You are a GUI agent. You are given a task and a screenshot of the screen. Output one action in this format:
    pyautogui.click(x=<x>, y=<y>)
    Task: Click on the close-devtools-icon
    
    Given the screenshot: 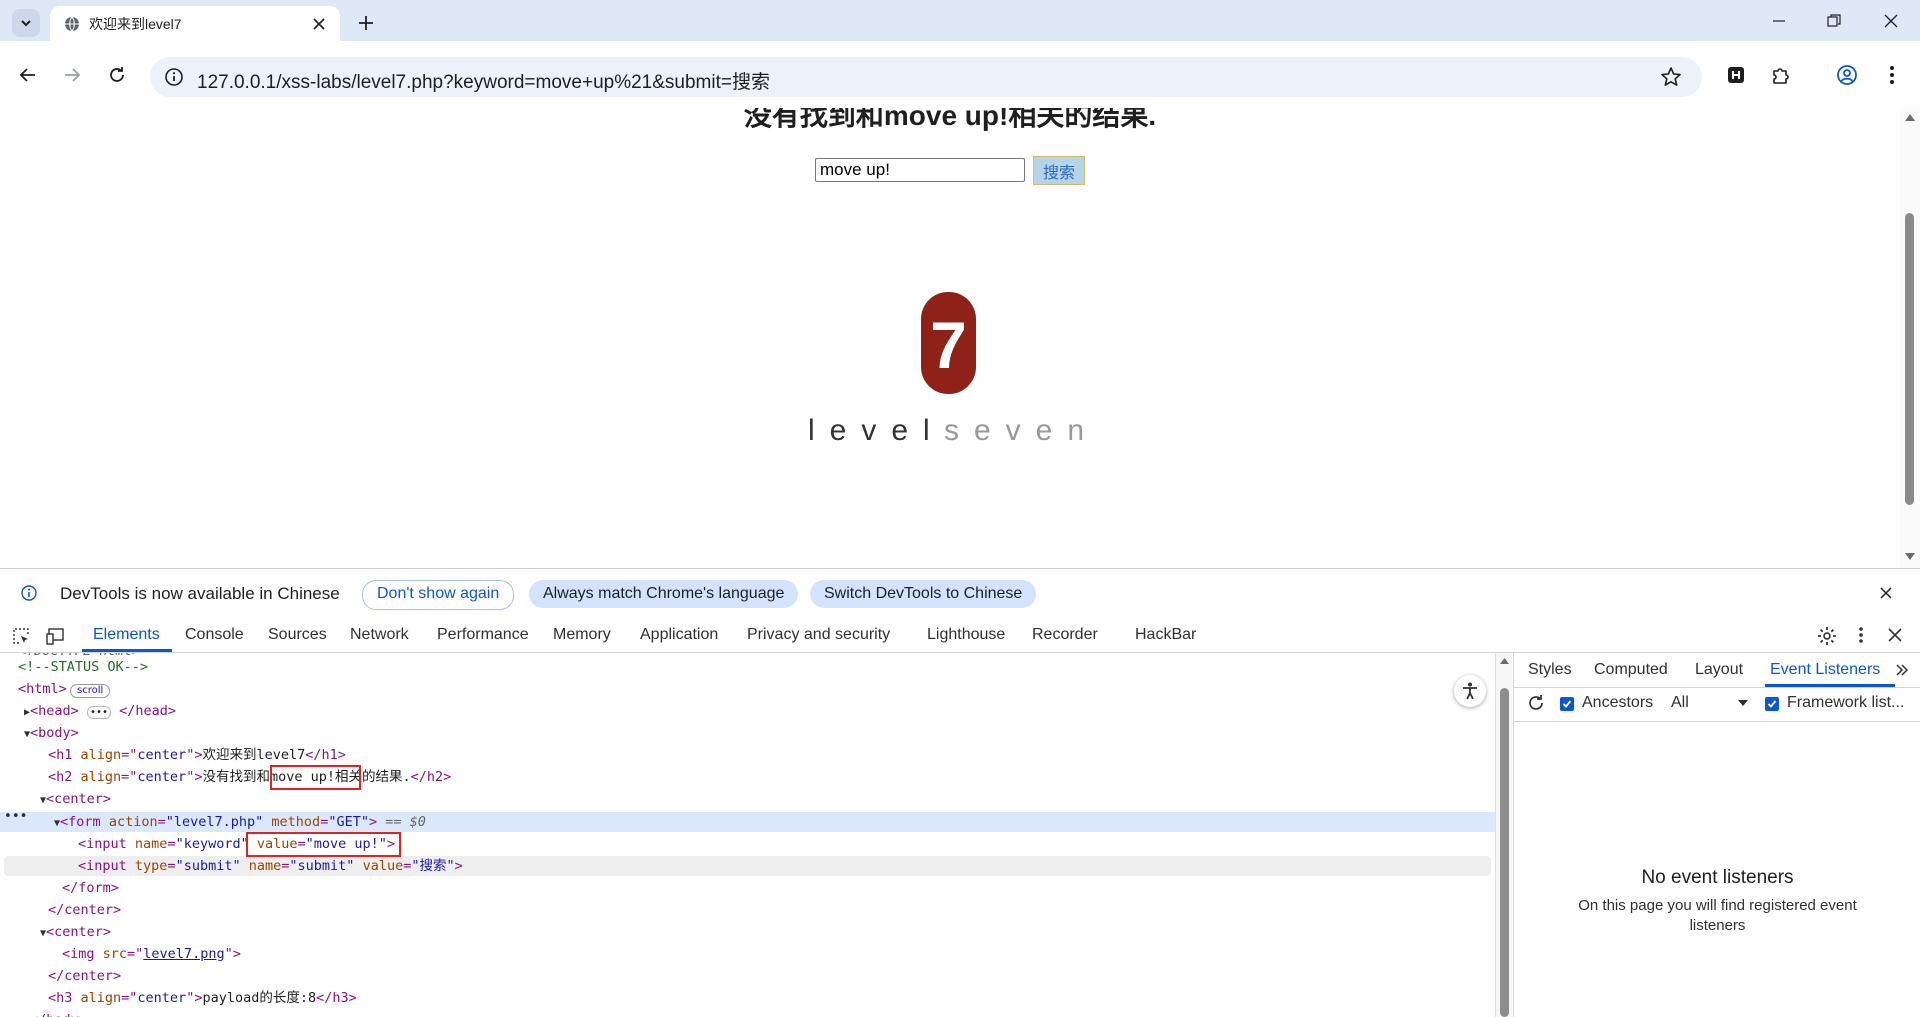 What is the action you would take?
    pyautogui.click(x=1895, y=635)
    